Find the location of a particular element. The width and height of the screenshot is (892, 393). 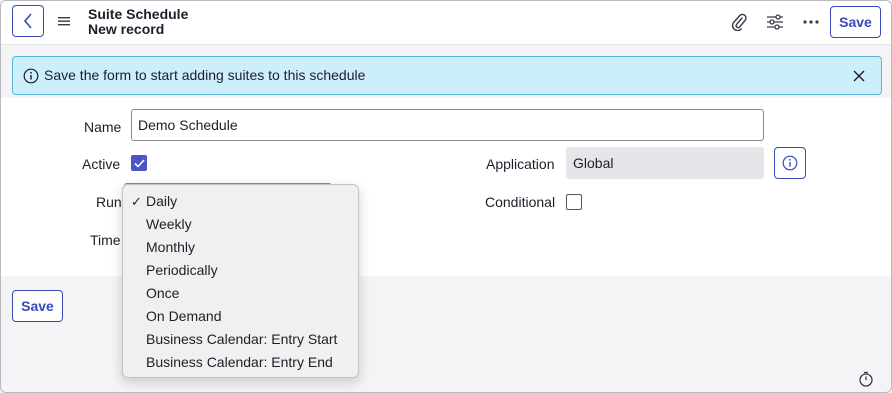

application-label: Application is located at coordinates (520, 164).